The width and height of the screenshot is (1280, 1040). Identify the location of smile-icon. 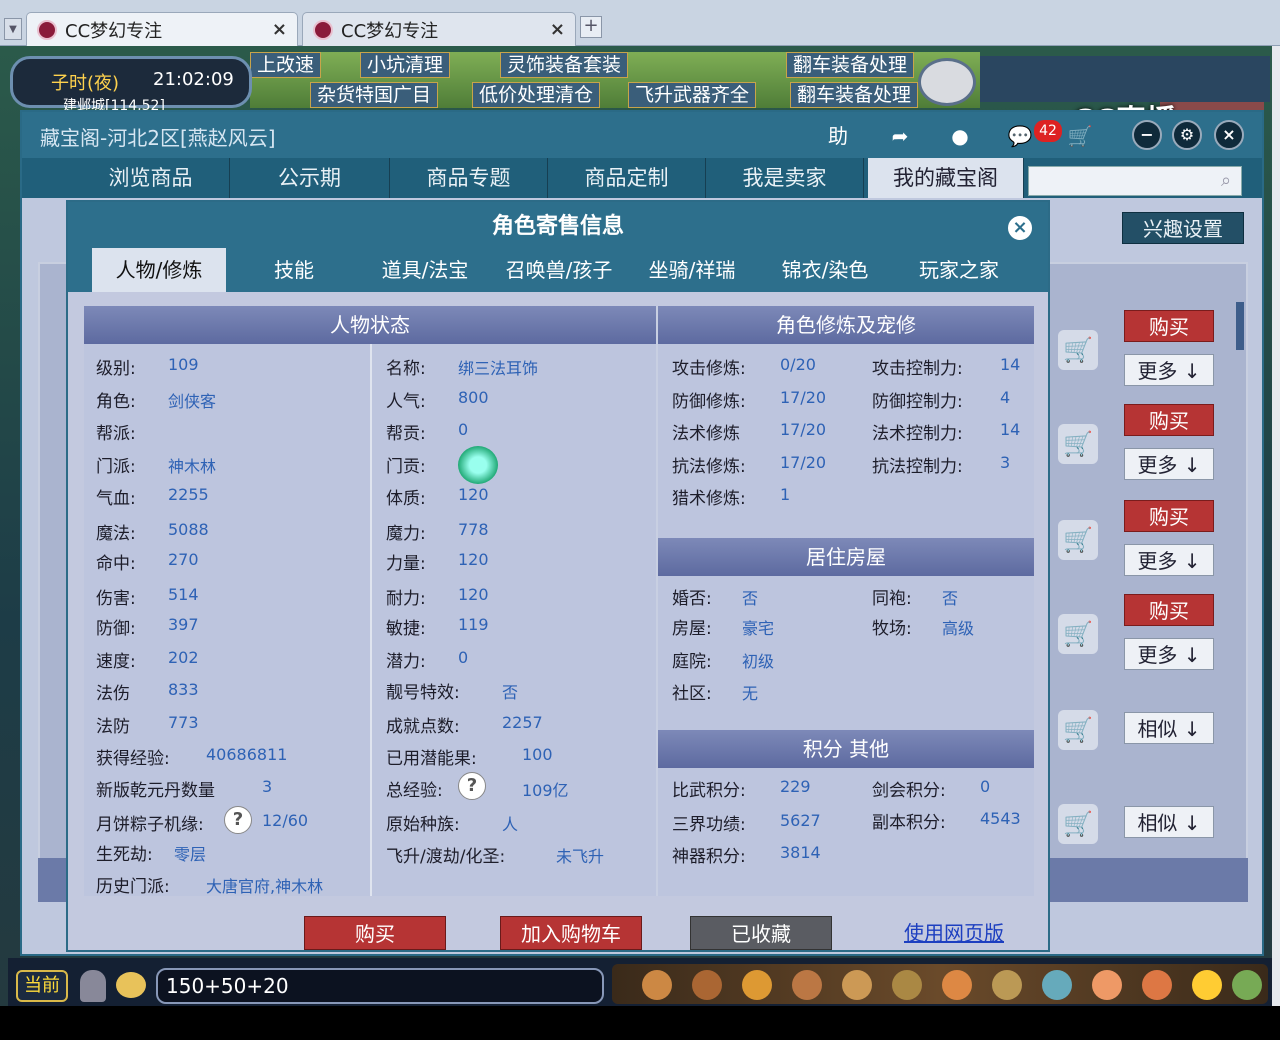
(1207, 985).